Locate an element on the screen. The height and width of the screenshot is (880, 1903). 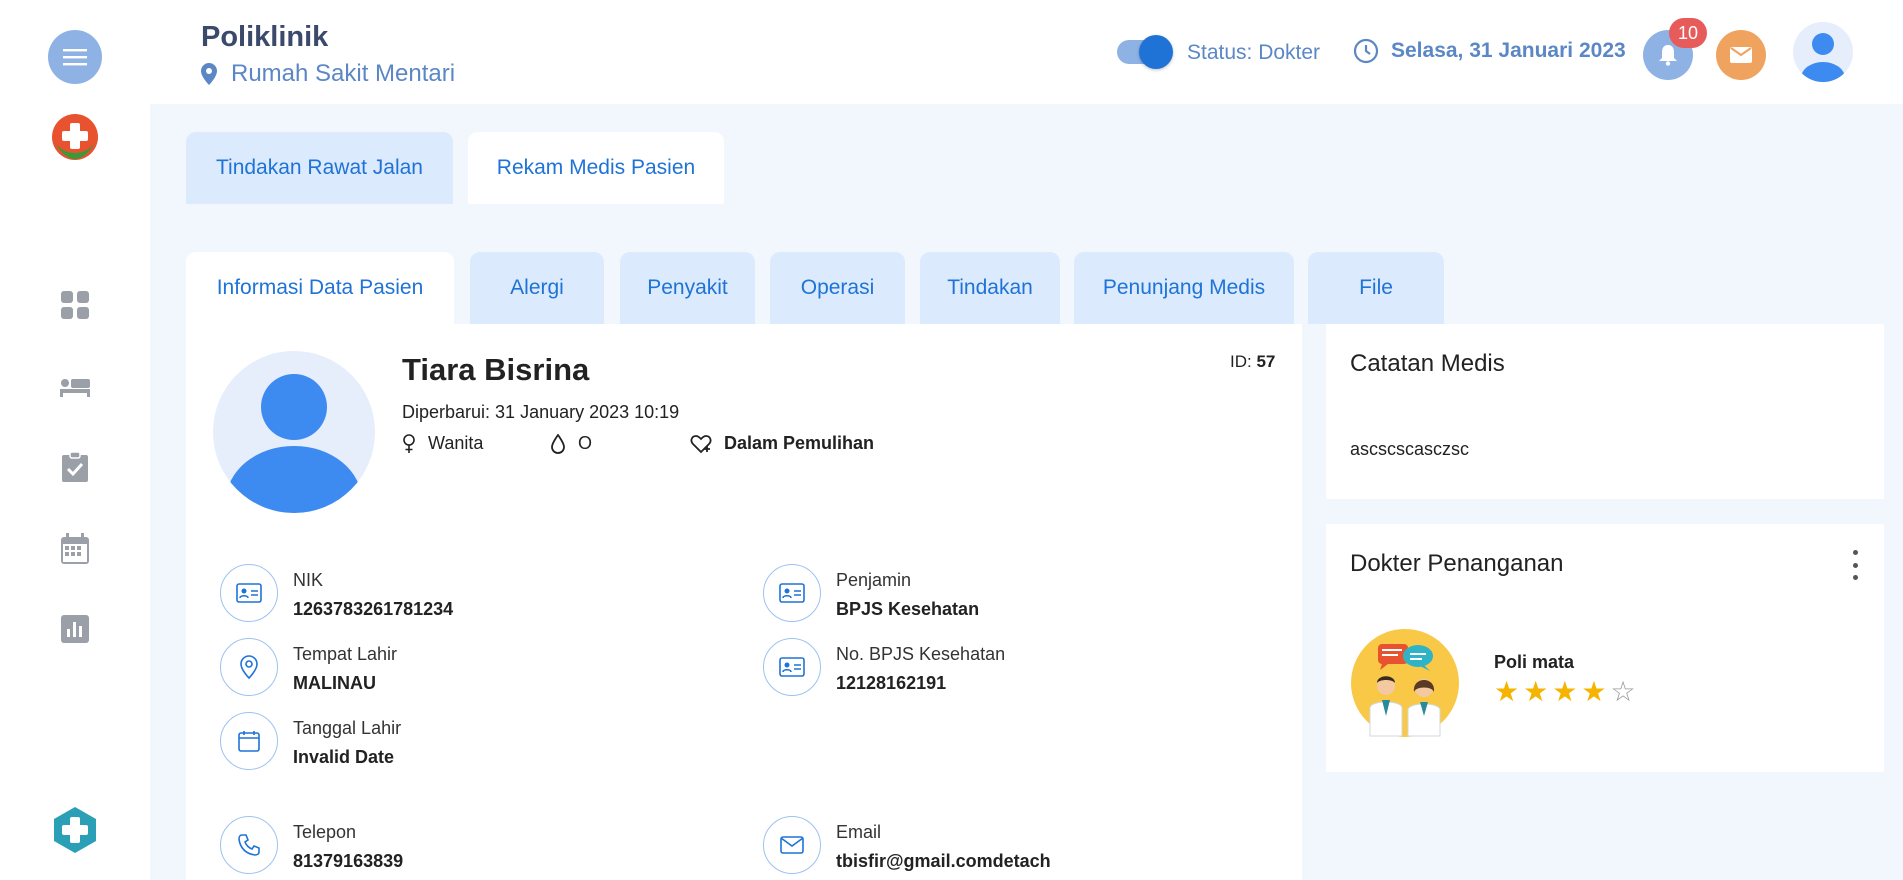
doctor-rating: ★ ★ ★ ★ ☆ is located at coordinates (1565, 692).